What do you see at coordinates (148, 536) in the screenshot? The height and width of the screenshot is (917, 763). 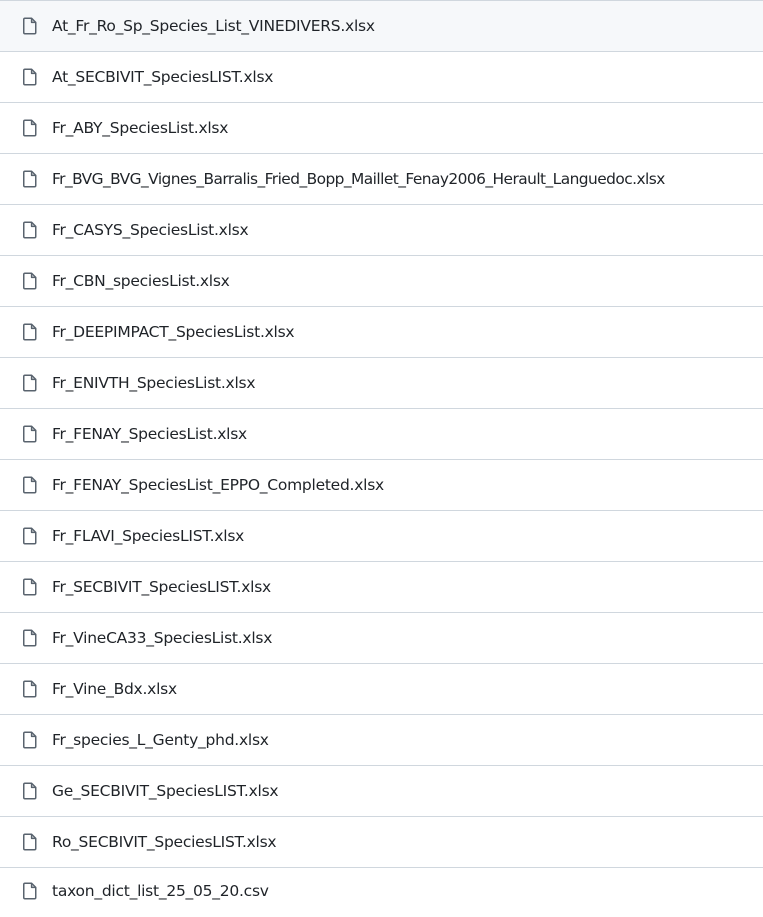 I see `file-name-link: Fr_FLAVI_SpeciesLIST.xlsx` at bounding box center [148, 536].